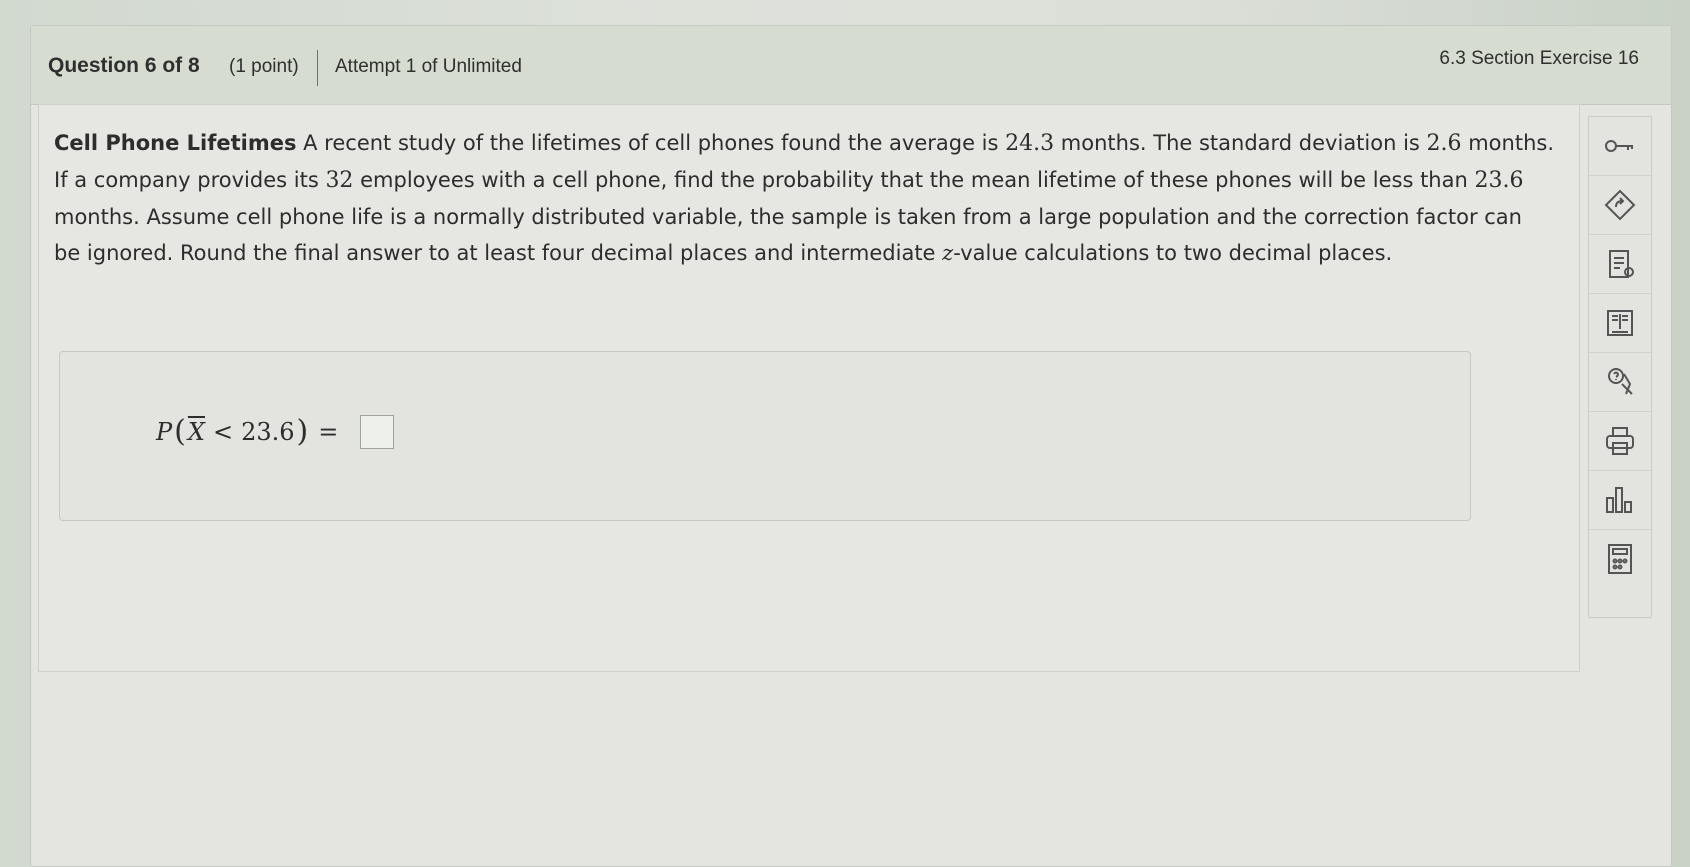  I want to click on calculator-icon, so click(1620, 559).